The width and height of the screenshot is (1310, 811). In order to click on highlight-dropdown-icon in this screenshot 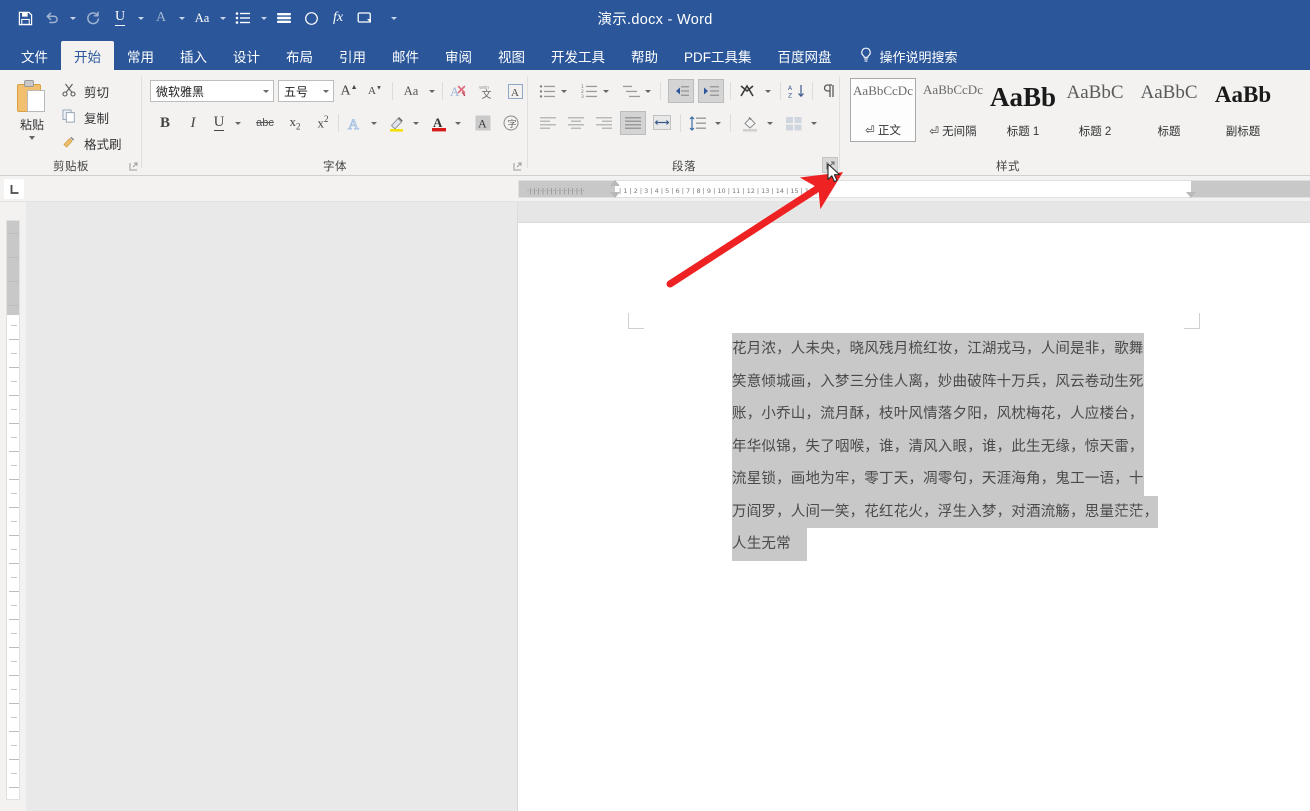, I will do `click(415, 123)`.